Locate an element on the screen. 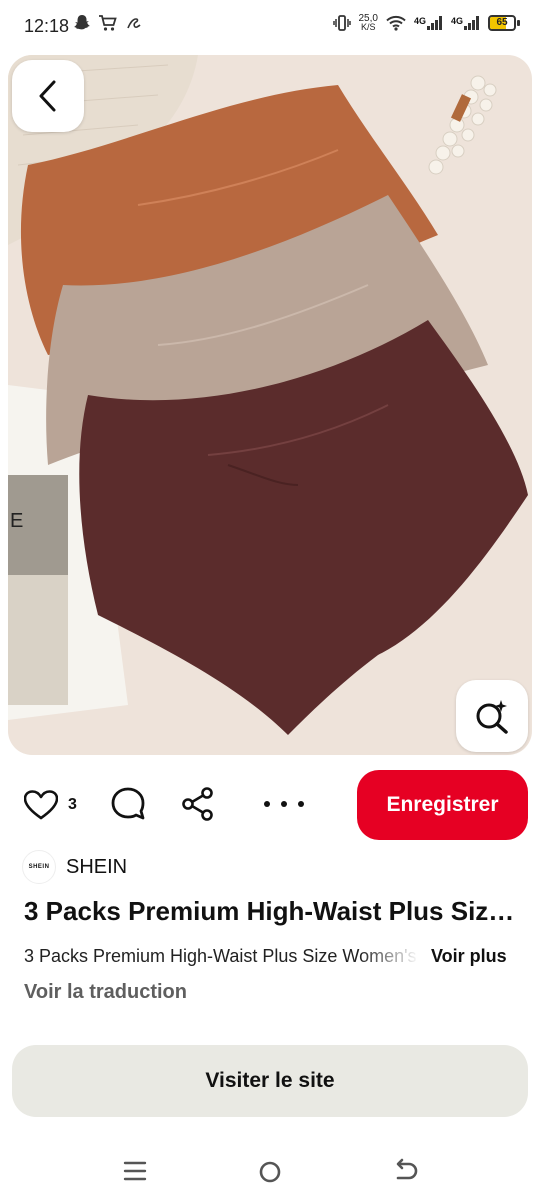  notification-icons is located at coordinates (108, 23).